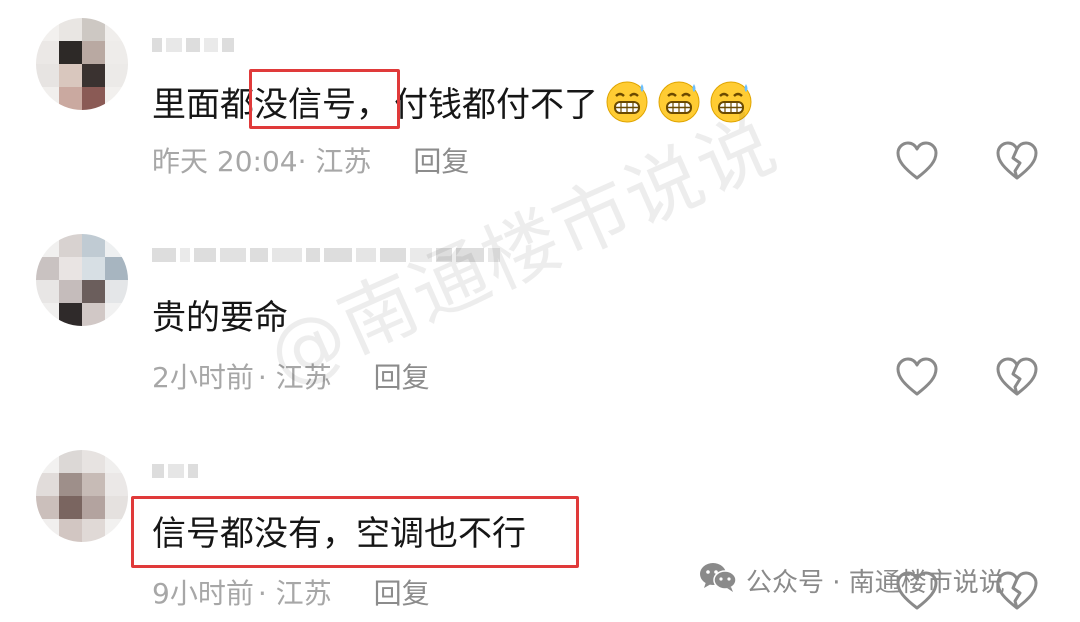  I want to click on wechat-icon, so click(718, 580).